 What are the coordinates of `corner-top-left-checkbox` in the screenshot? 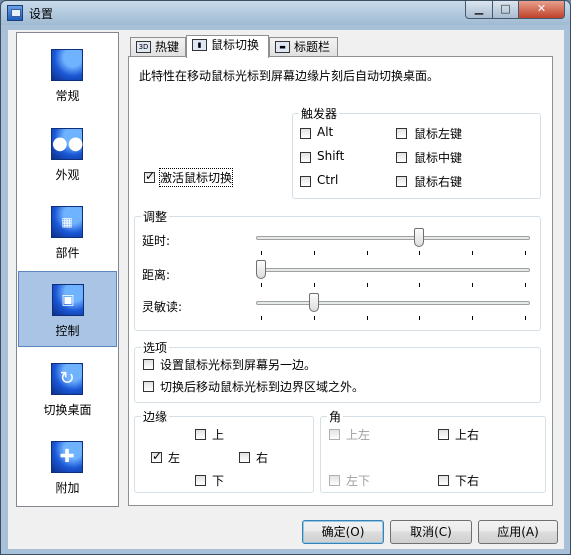 It's located at (334, 434).